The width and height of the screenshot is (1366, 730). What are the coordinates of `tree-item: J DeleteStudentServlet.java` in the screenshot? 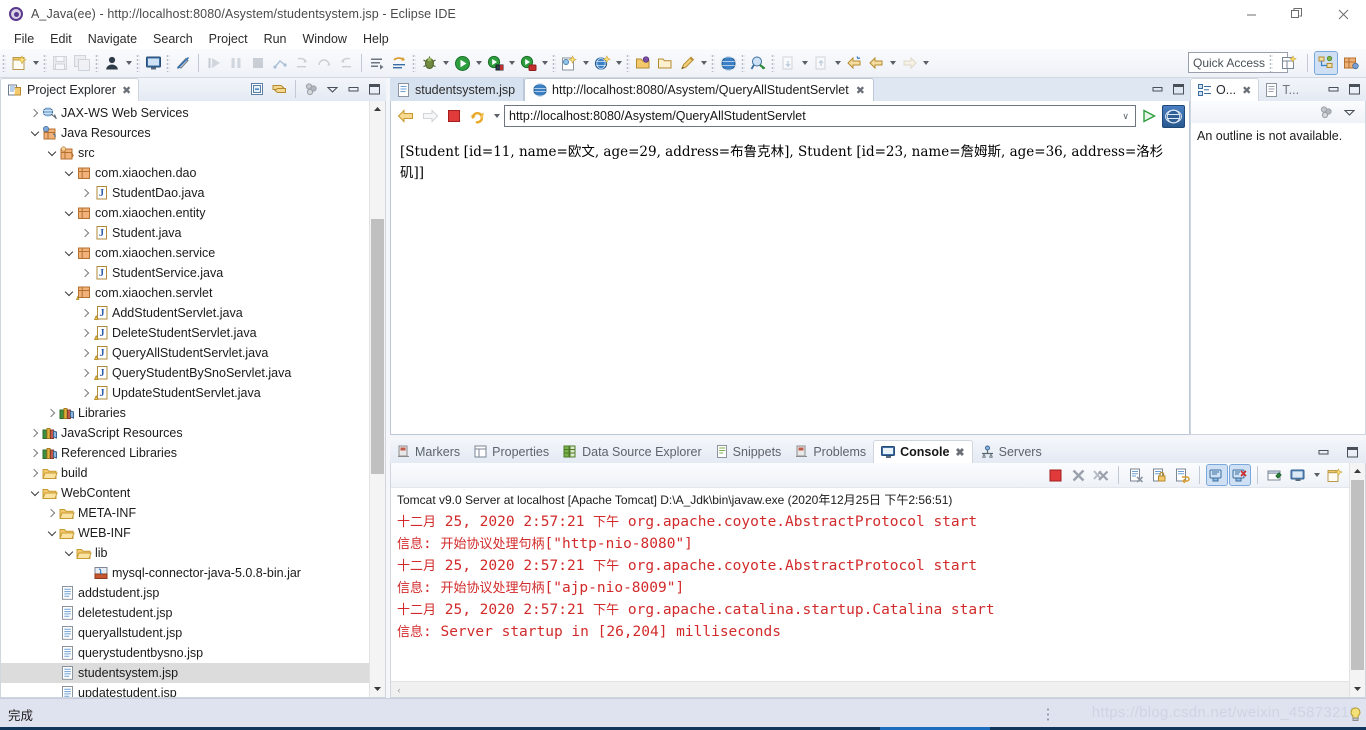 It's located at (185, 333).